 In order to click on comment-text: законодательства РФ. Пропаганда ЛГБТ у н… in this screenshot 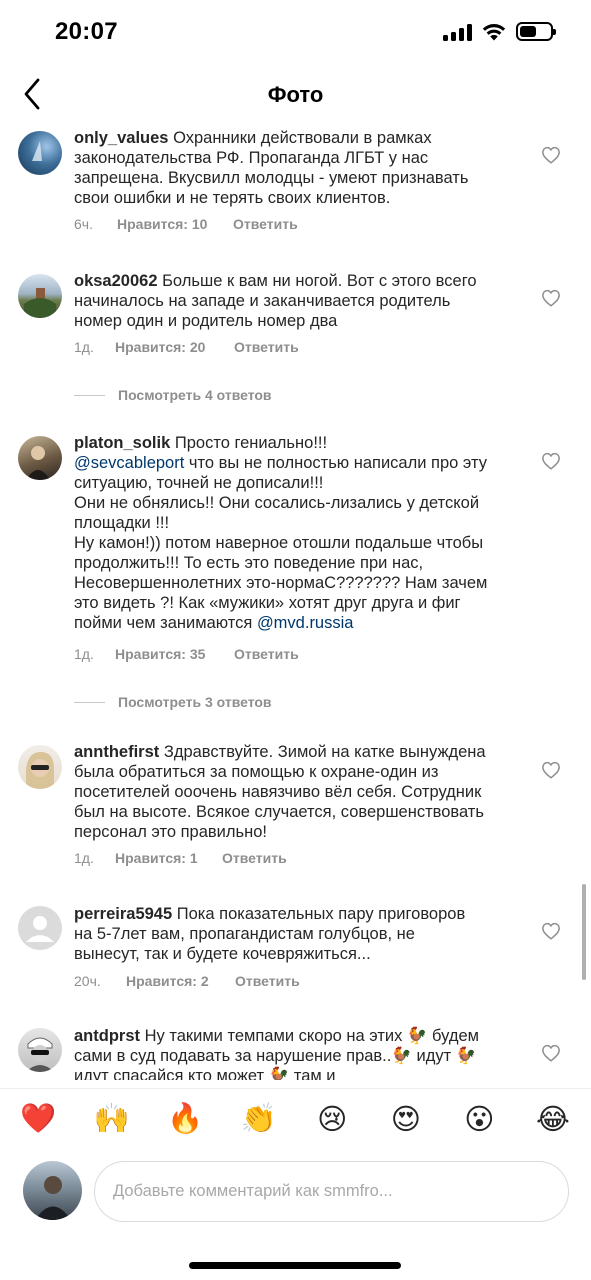, I will do `click(251, 158)`.